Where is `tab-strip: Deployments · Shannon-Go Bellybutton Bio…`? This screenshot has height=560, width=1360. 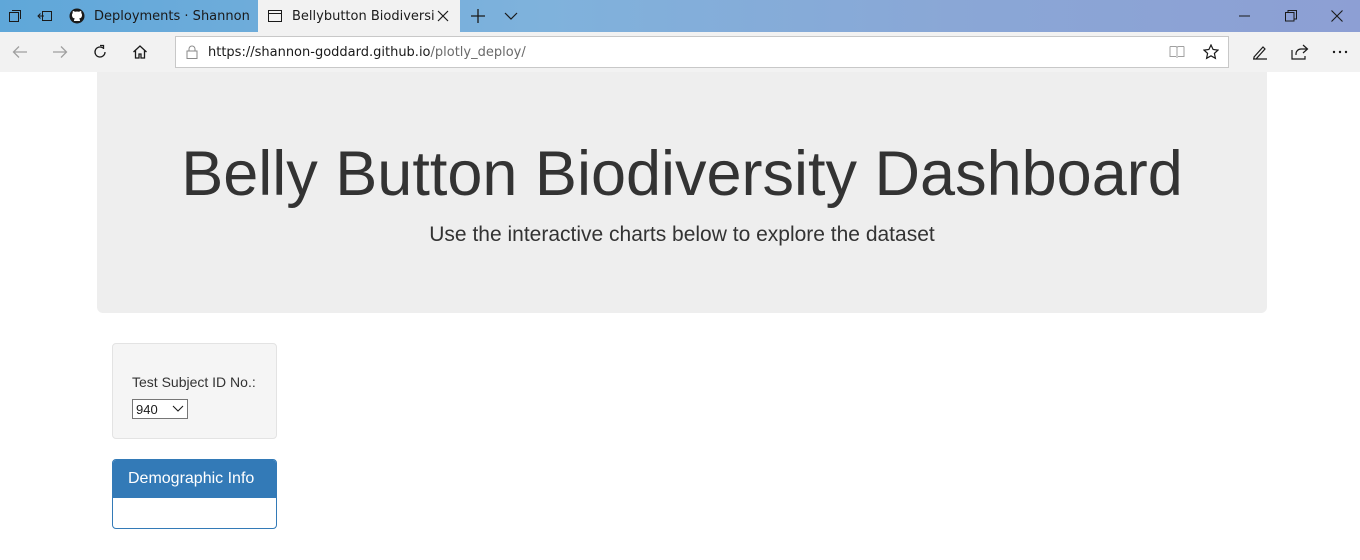 tab-strip: Deployments · Shannon-Go Bellybutton Bio… is located at coordinates (680, 16).